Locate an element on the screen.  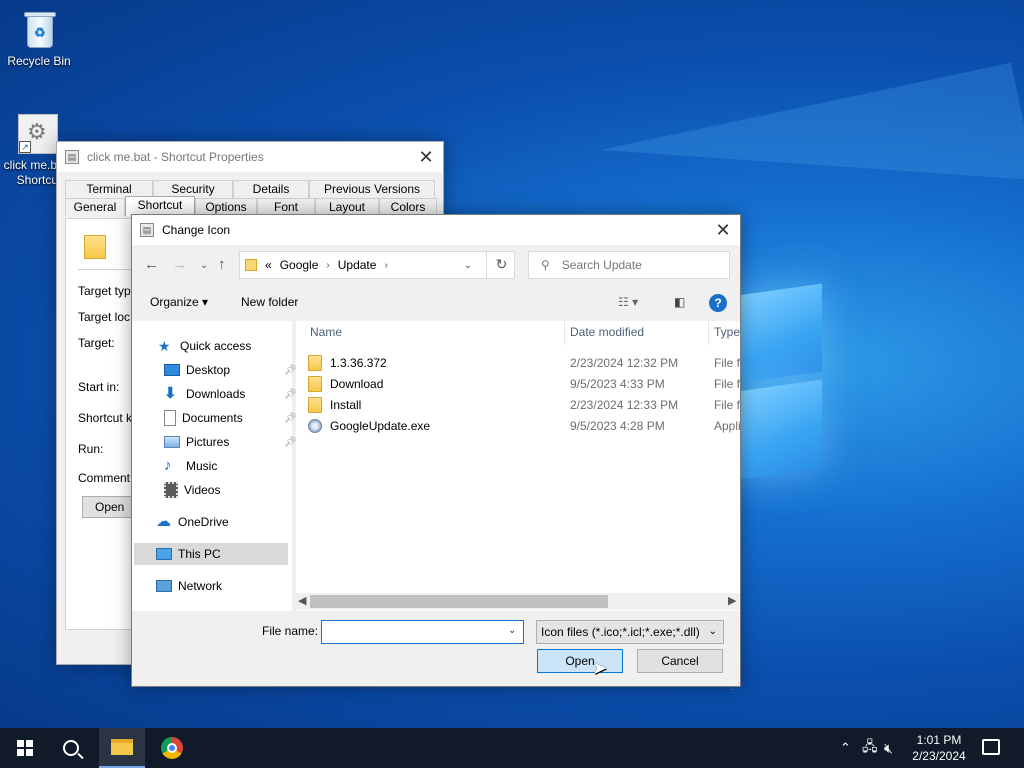
target-type-label: Target typ is located at coordinates (104, 291).